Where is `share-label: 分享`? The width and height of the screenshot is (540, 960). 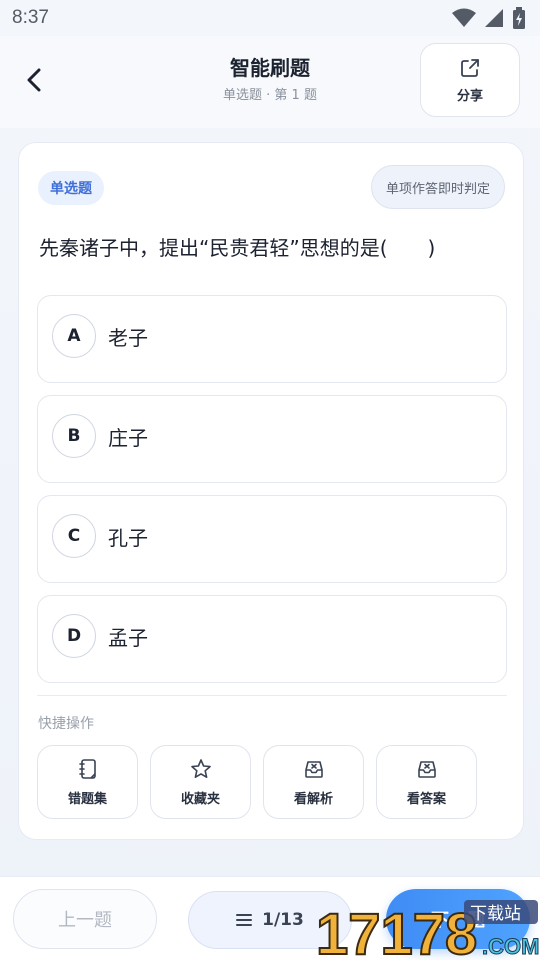
share-label: 分享 is located at coordinates (469, 96).